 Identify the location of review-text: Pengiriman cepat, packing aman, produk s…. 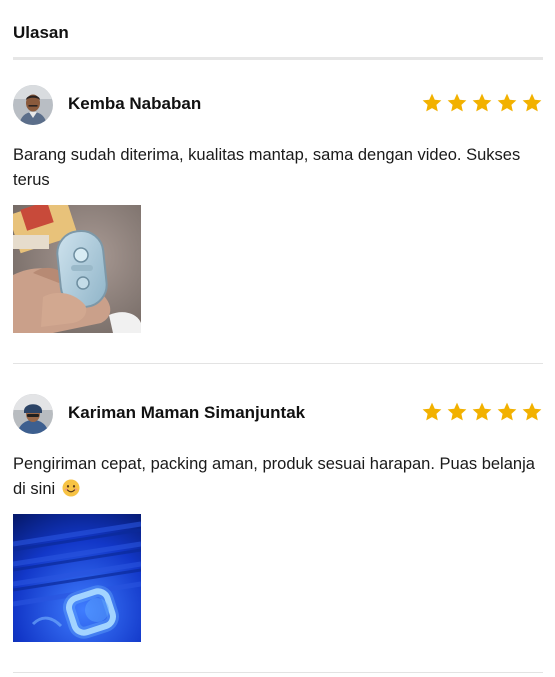
(278, 477).